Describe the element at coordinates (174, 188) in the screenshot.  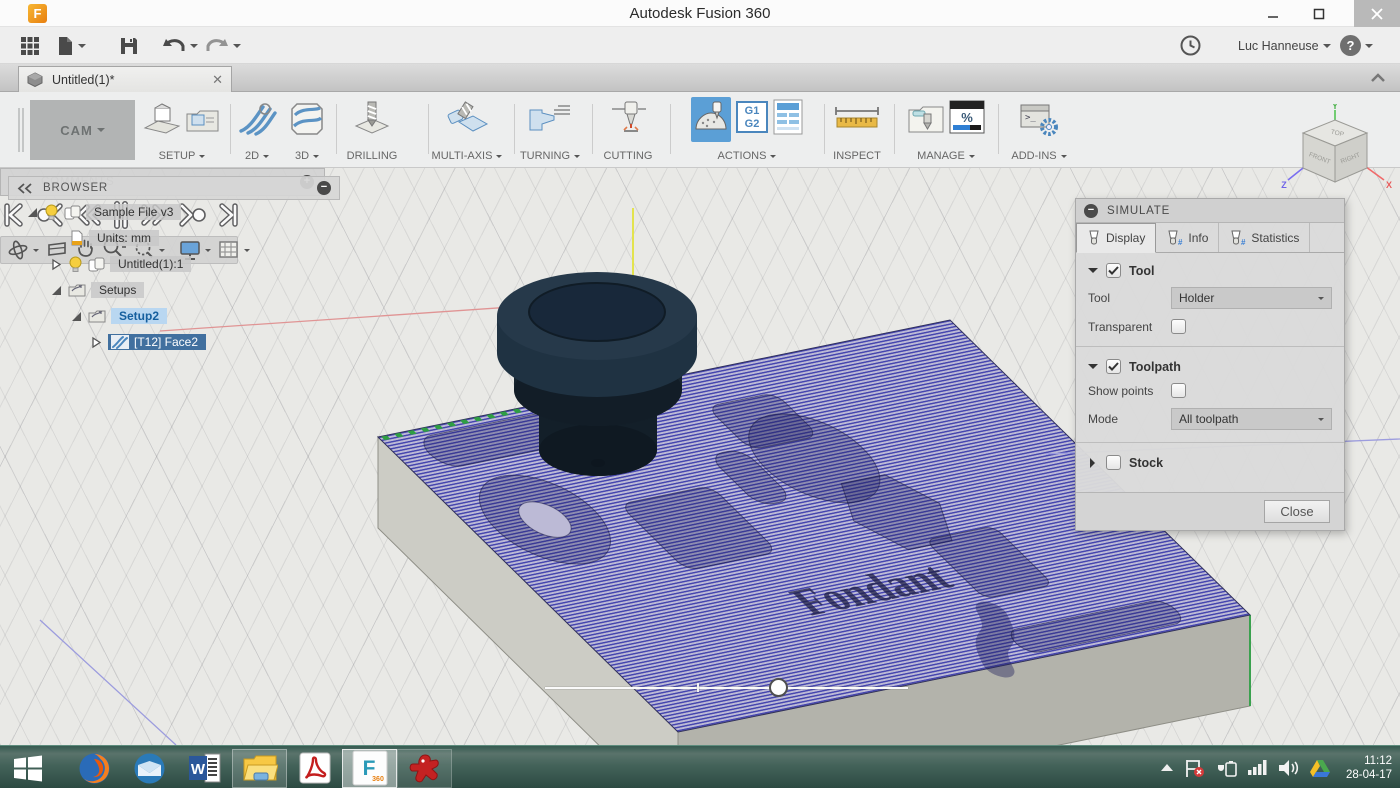
I see `browser-panel-header: BROWSER −` at that location.